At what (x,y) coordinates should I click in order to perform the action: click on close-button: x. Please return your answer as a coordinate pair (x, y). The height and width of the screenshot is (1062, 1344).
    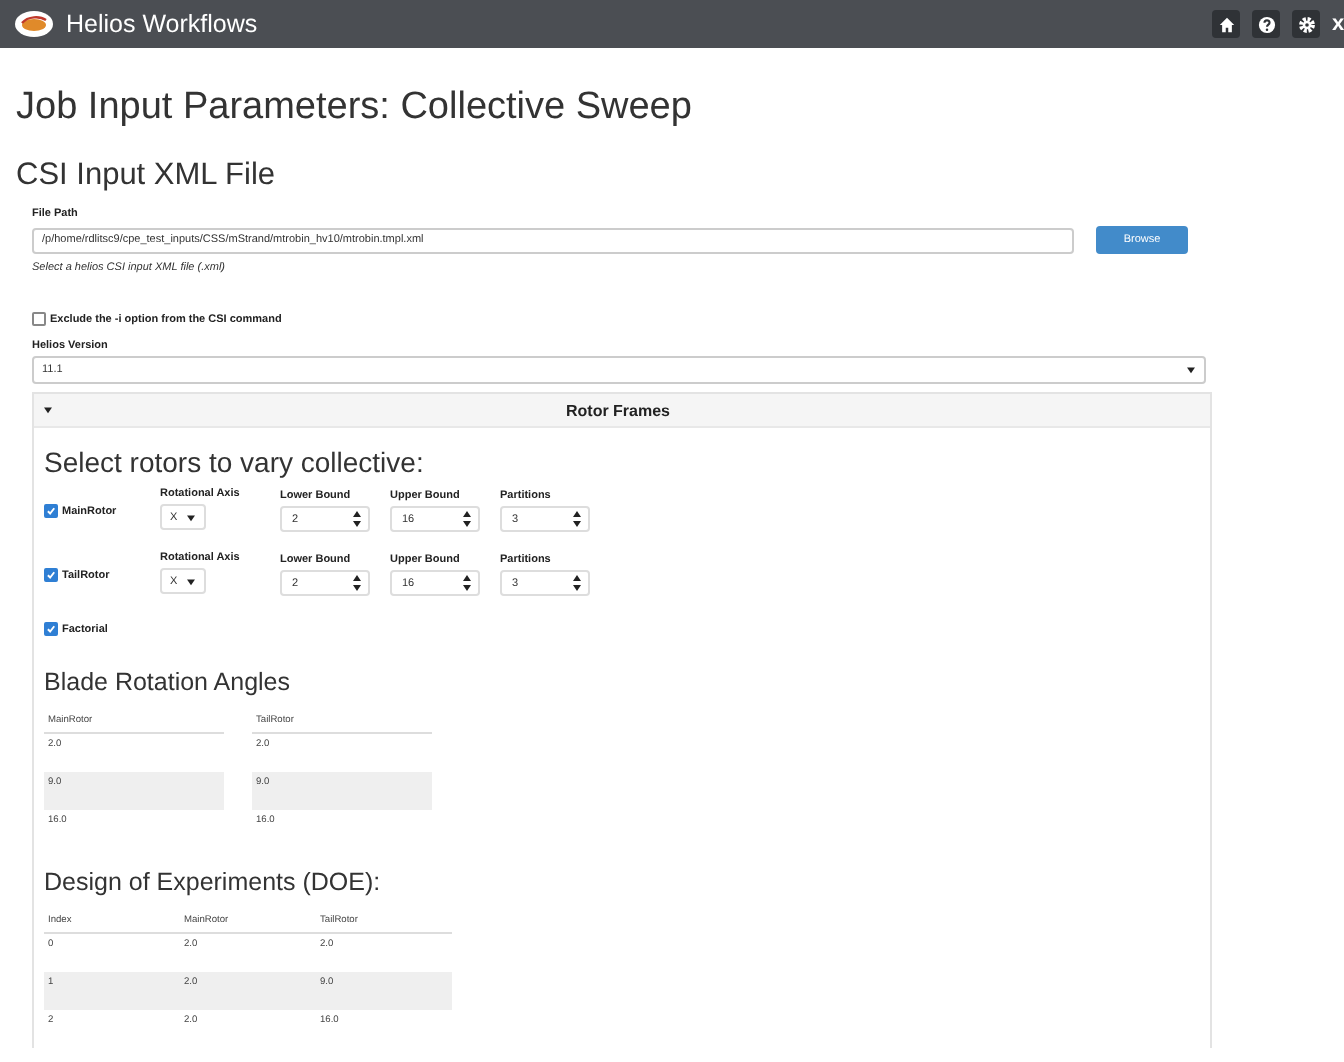
    Looking at the image, I should click on (1338, 24).